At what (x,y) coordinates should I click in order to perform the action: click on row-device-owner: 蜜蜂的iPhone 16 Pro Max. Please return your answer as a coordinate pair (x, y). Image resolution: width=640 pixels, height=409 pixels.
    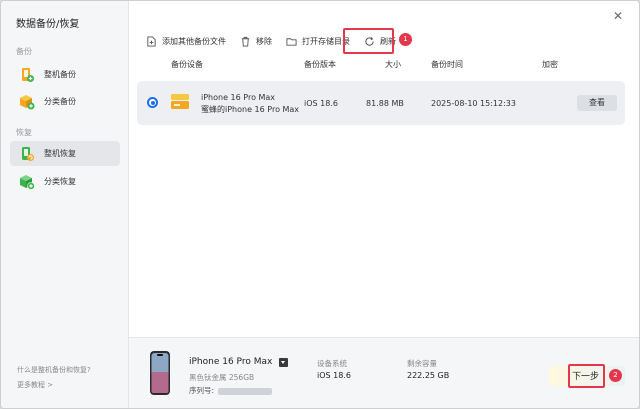
    Looking at the image, I should click on (250, 109).